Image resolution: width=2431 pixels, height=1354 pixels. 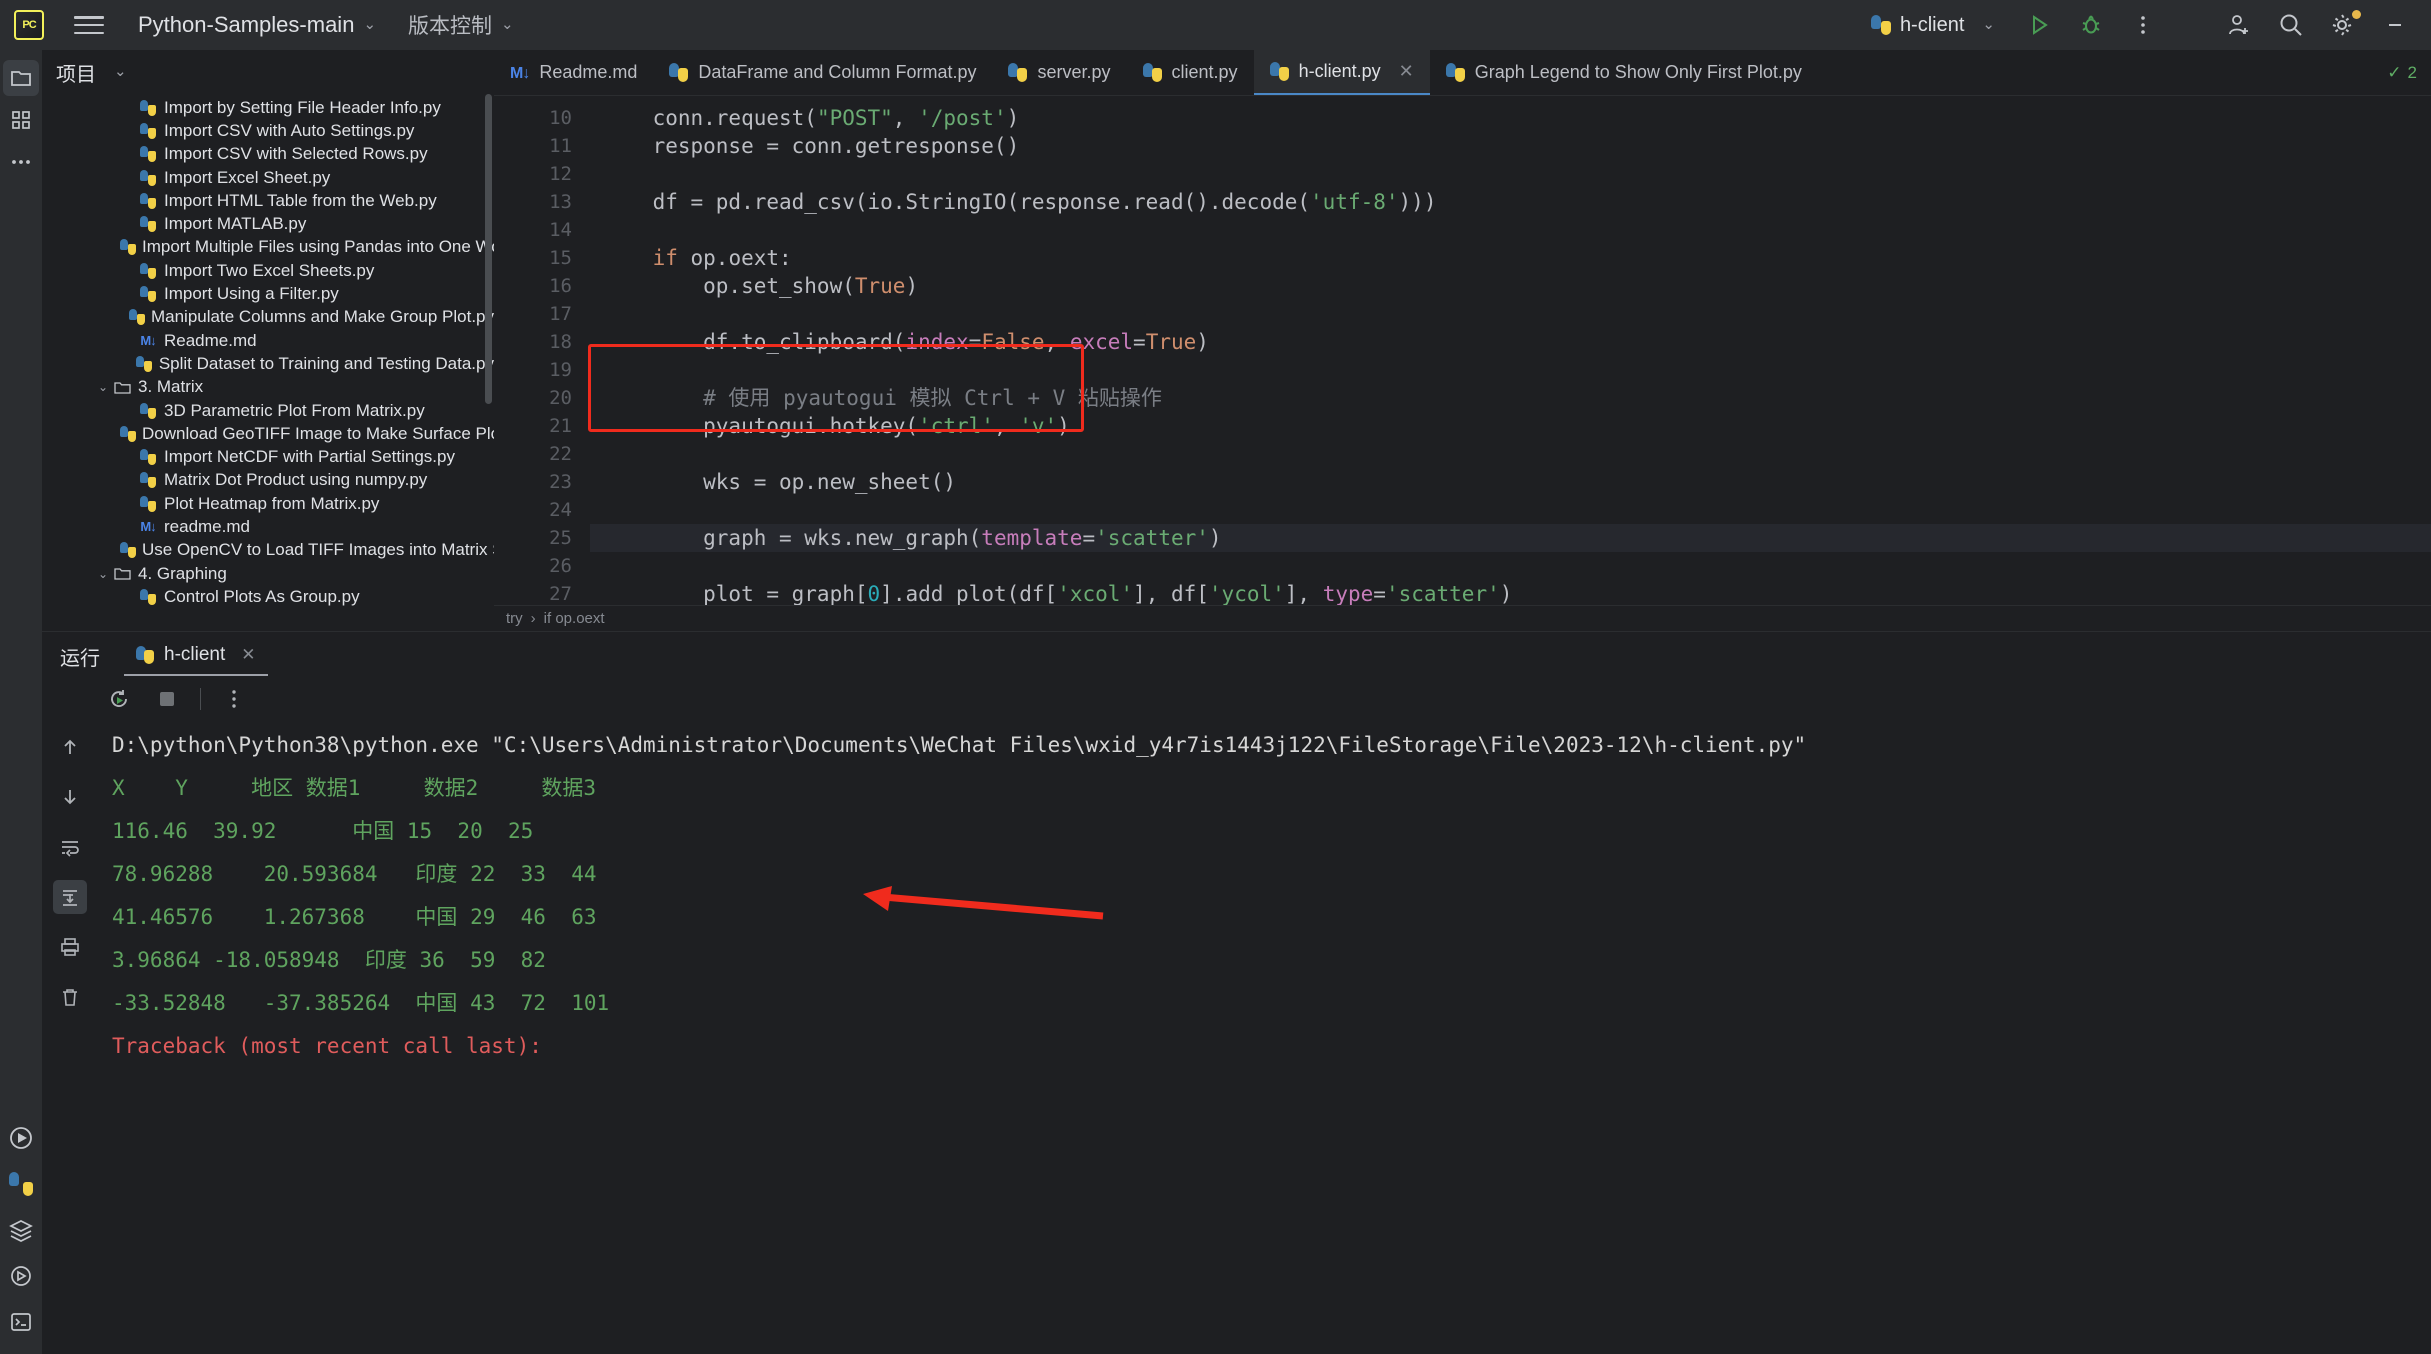 I want to click on vcs-chevron-down-icon: ⌄, so click(x=507, y=24).